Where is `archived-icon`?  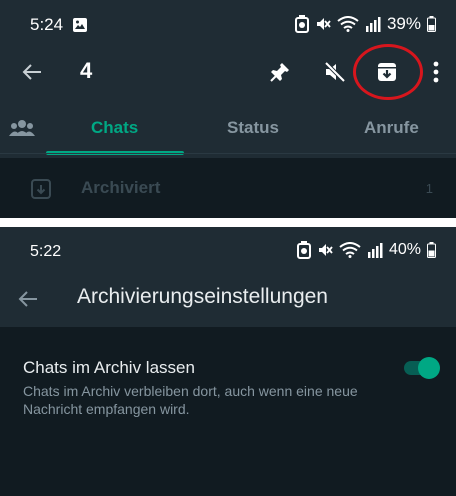 archived-icon is located at coordinates (41, 189).